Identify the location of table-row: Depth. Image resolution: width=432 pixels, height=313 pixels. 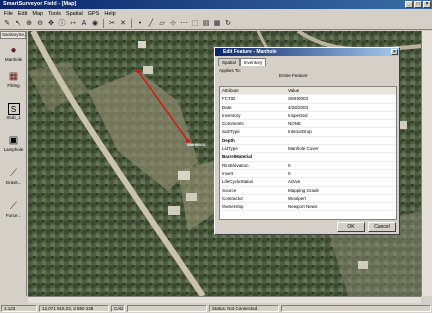
(308, 141).